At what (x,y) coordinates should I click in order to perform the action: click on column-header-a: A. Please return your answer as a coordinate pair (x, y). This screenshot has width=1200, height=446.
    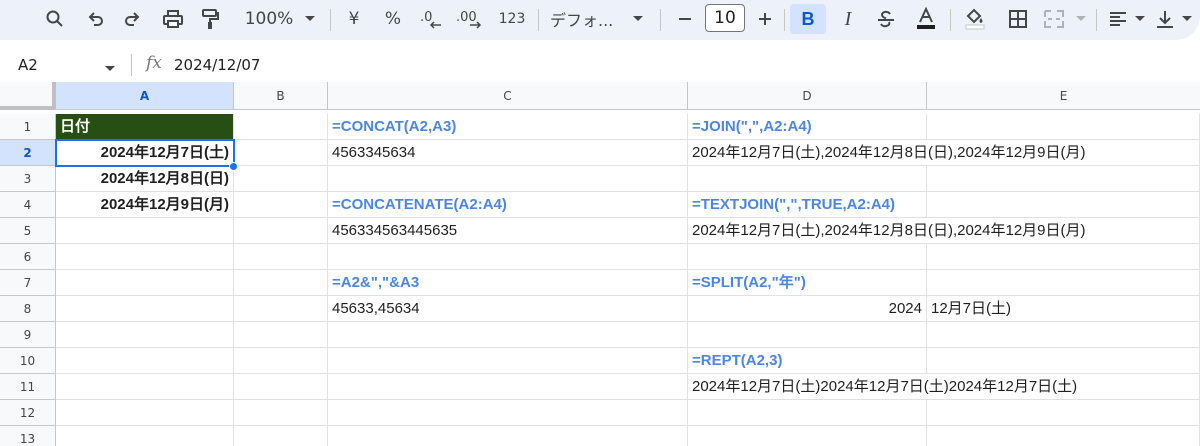
    Looking at the image, I should click on (145, 96).